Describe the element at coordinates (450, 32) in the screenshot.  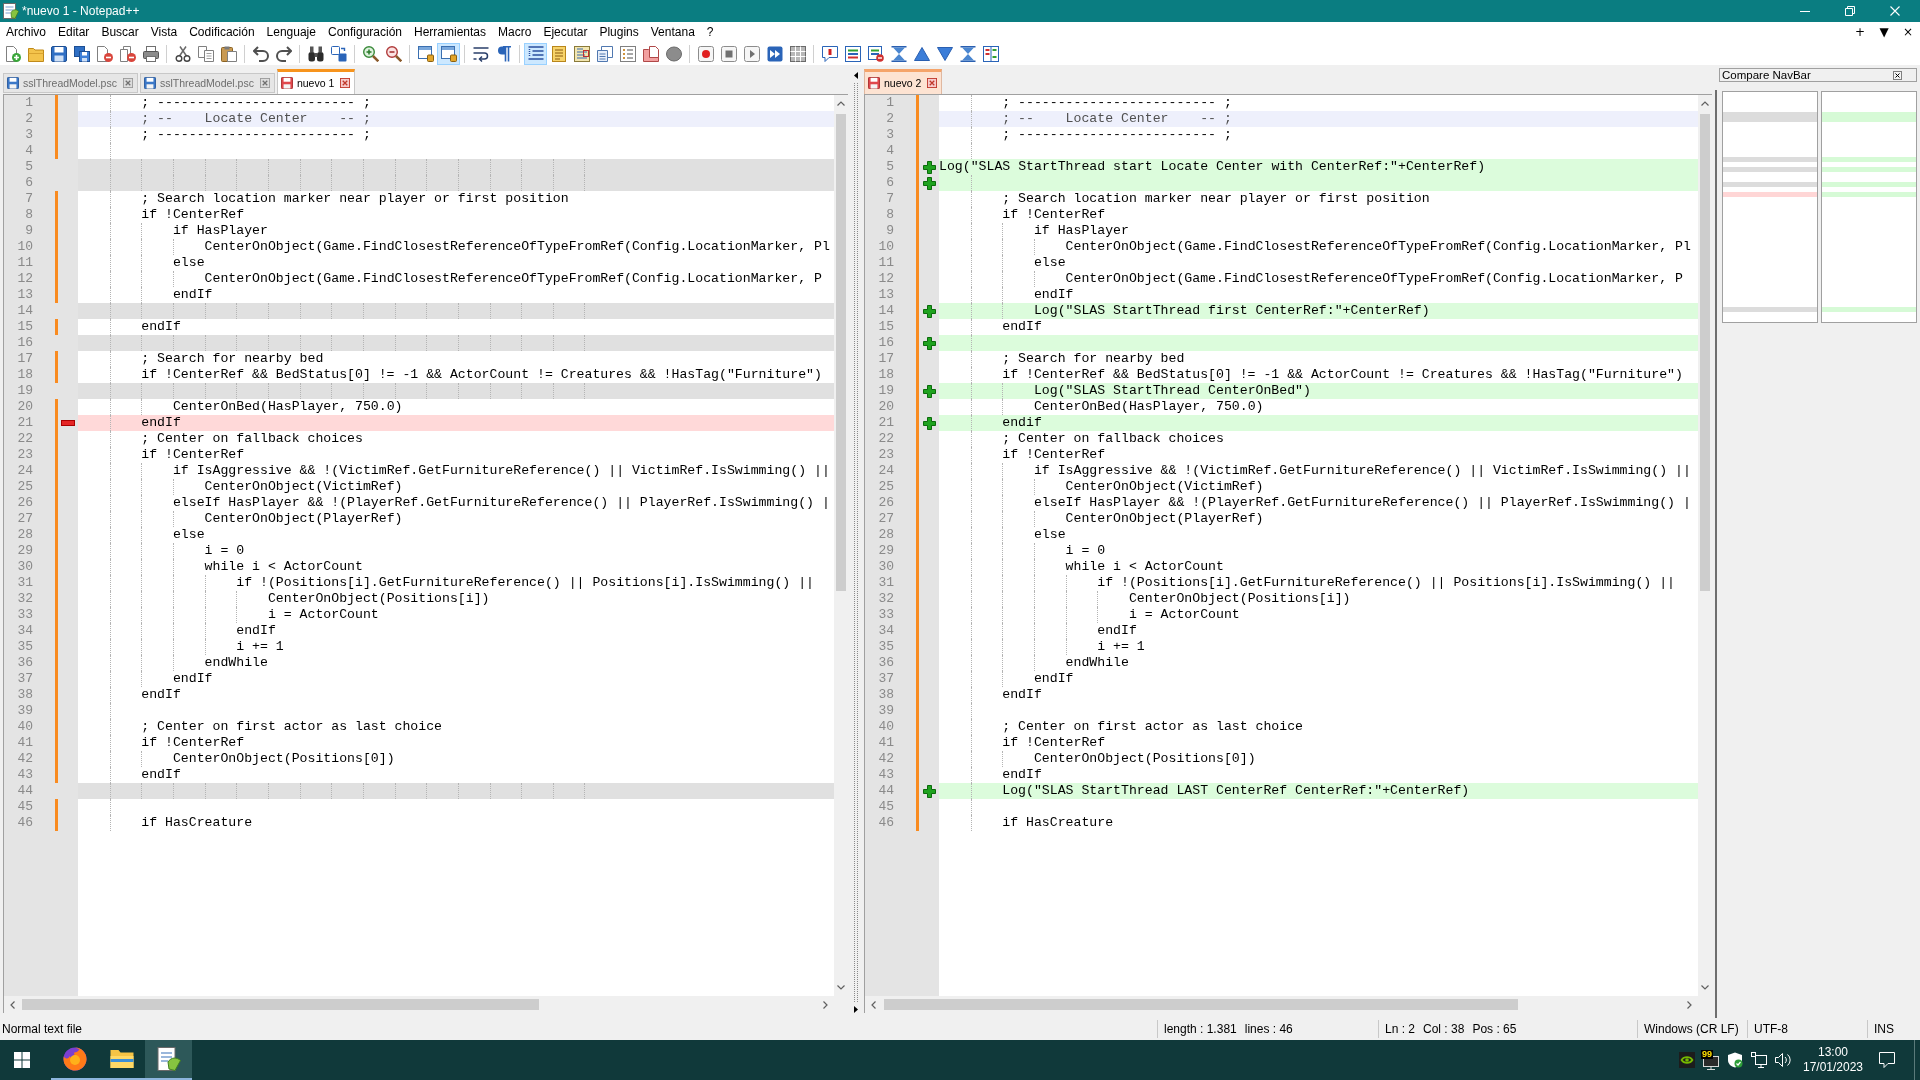
I see `menu-item: Herramientas` at that location.